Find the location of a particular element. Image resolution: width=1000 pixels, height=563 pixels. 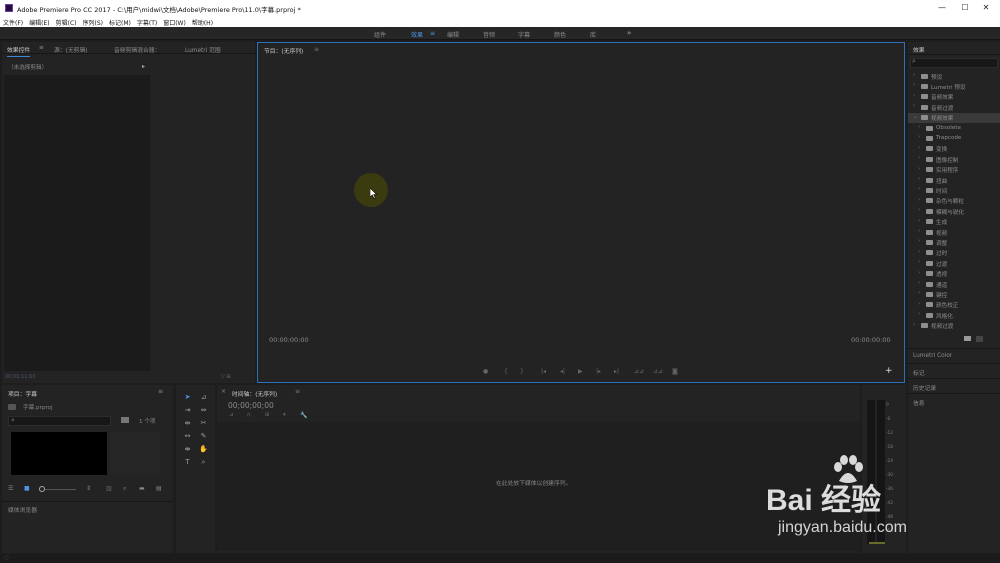

effects-tree-item: › 视频 is located at coordinates (954, 232).